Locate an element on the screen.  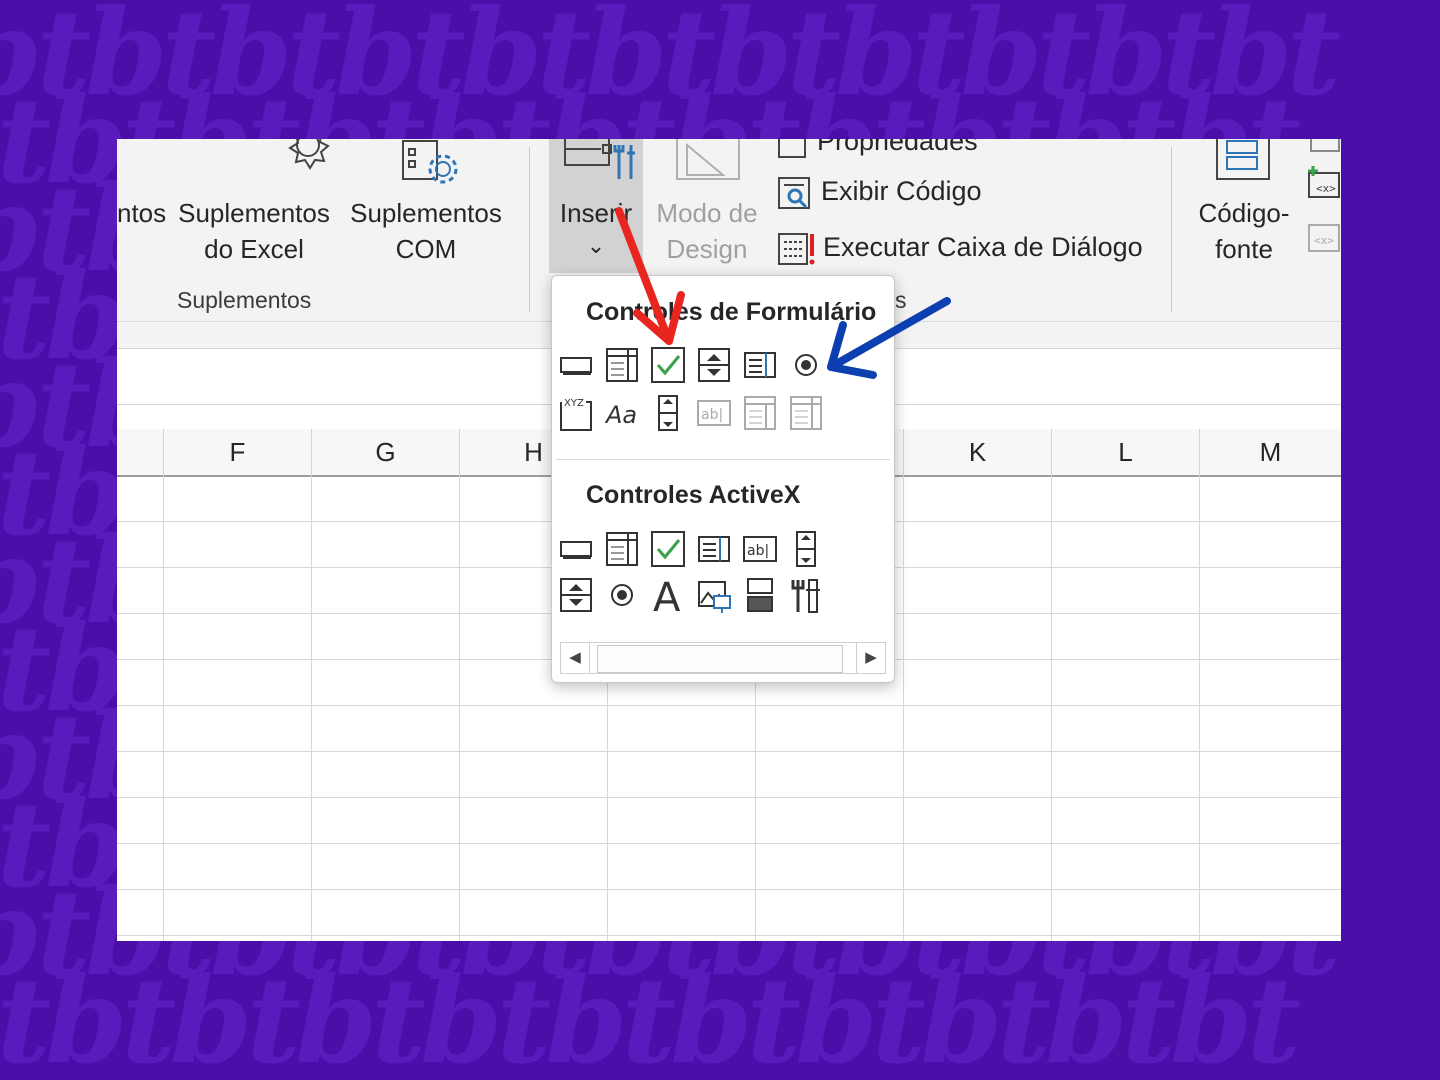
activex-scroll-bar-icon is located at coordinates (806, 549).